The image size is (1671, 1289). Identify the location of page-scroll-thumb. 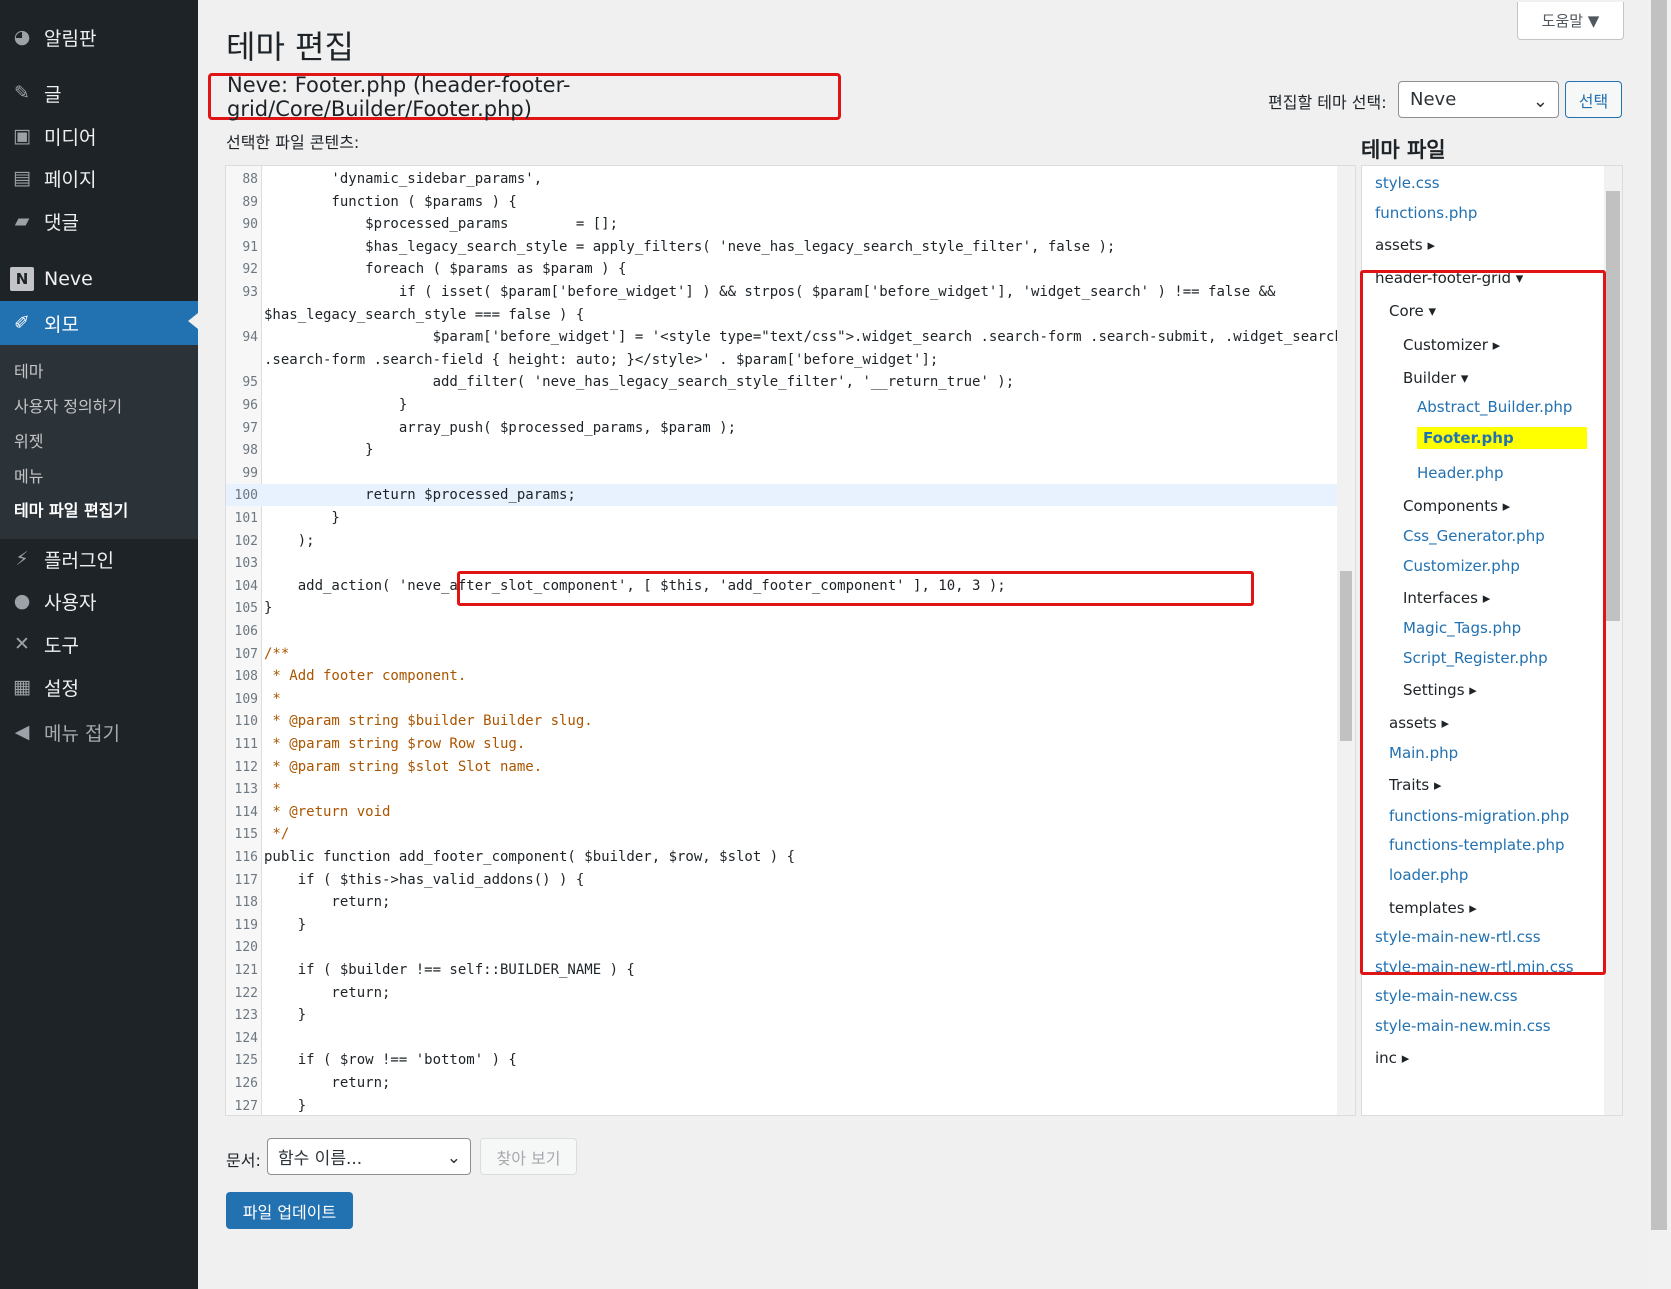
(1659, 615).